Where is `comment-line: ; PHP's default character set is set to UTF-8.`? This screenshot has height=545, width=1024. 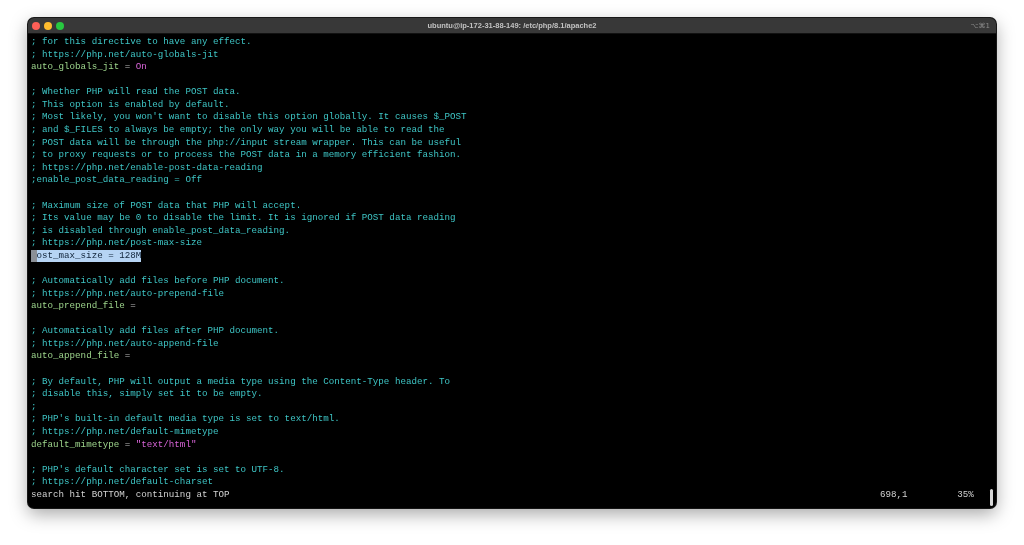
comment-line: ; PHP's default character set is set to UTF-8. is located at coordinates (158, 470).